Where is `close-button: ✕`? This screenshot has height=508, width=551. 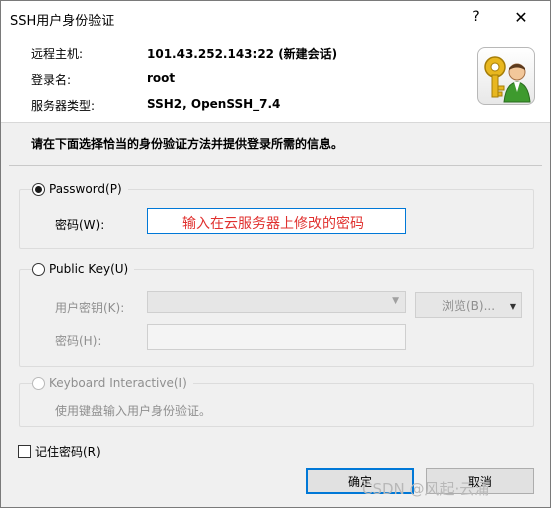
close-button: ✕ is located at coordinates (521, 18).